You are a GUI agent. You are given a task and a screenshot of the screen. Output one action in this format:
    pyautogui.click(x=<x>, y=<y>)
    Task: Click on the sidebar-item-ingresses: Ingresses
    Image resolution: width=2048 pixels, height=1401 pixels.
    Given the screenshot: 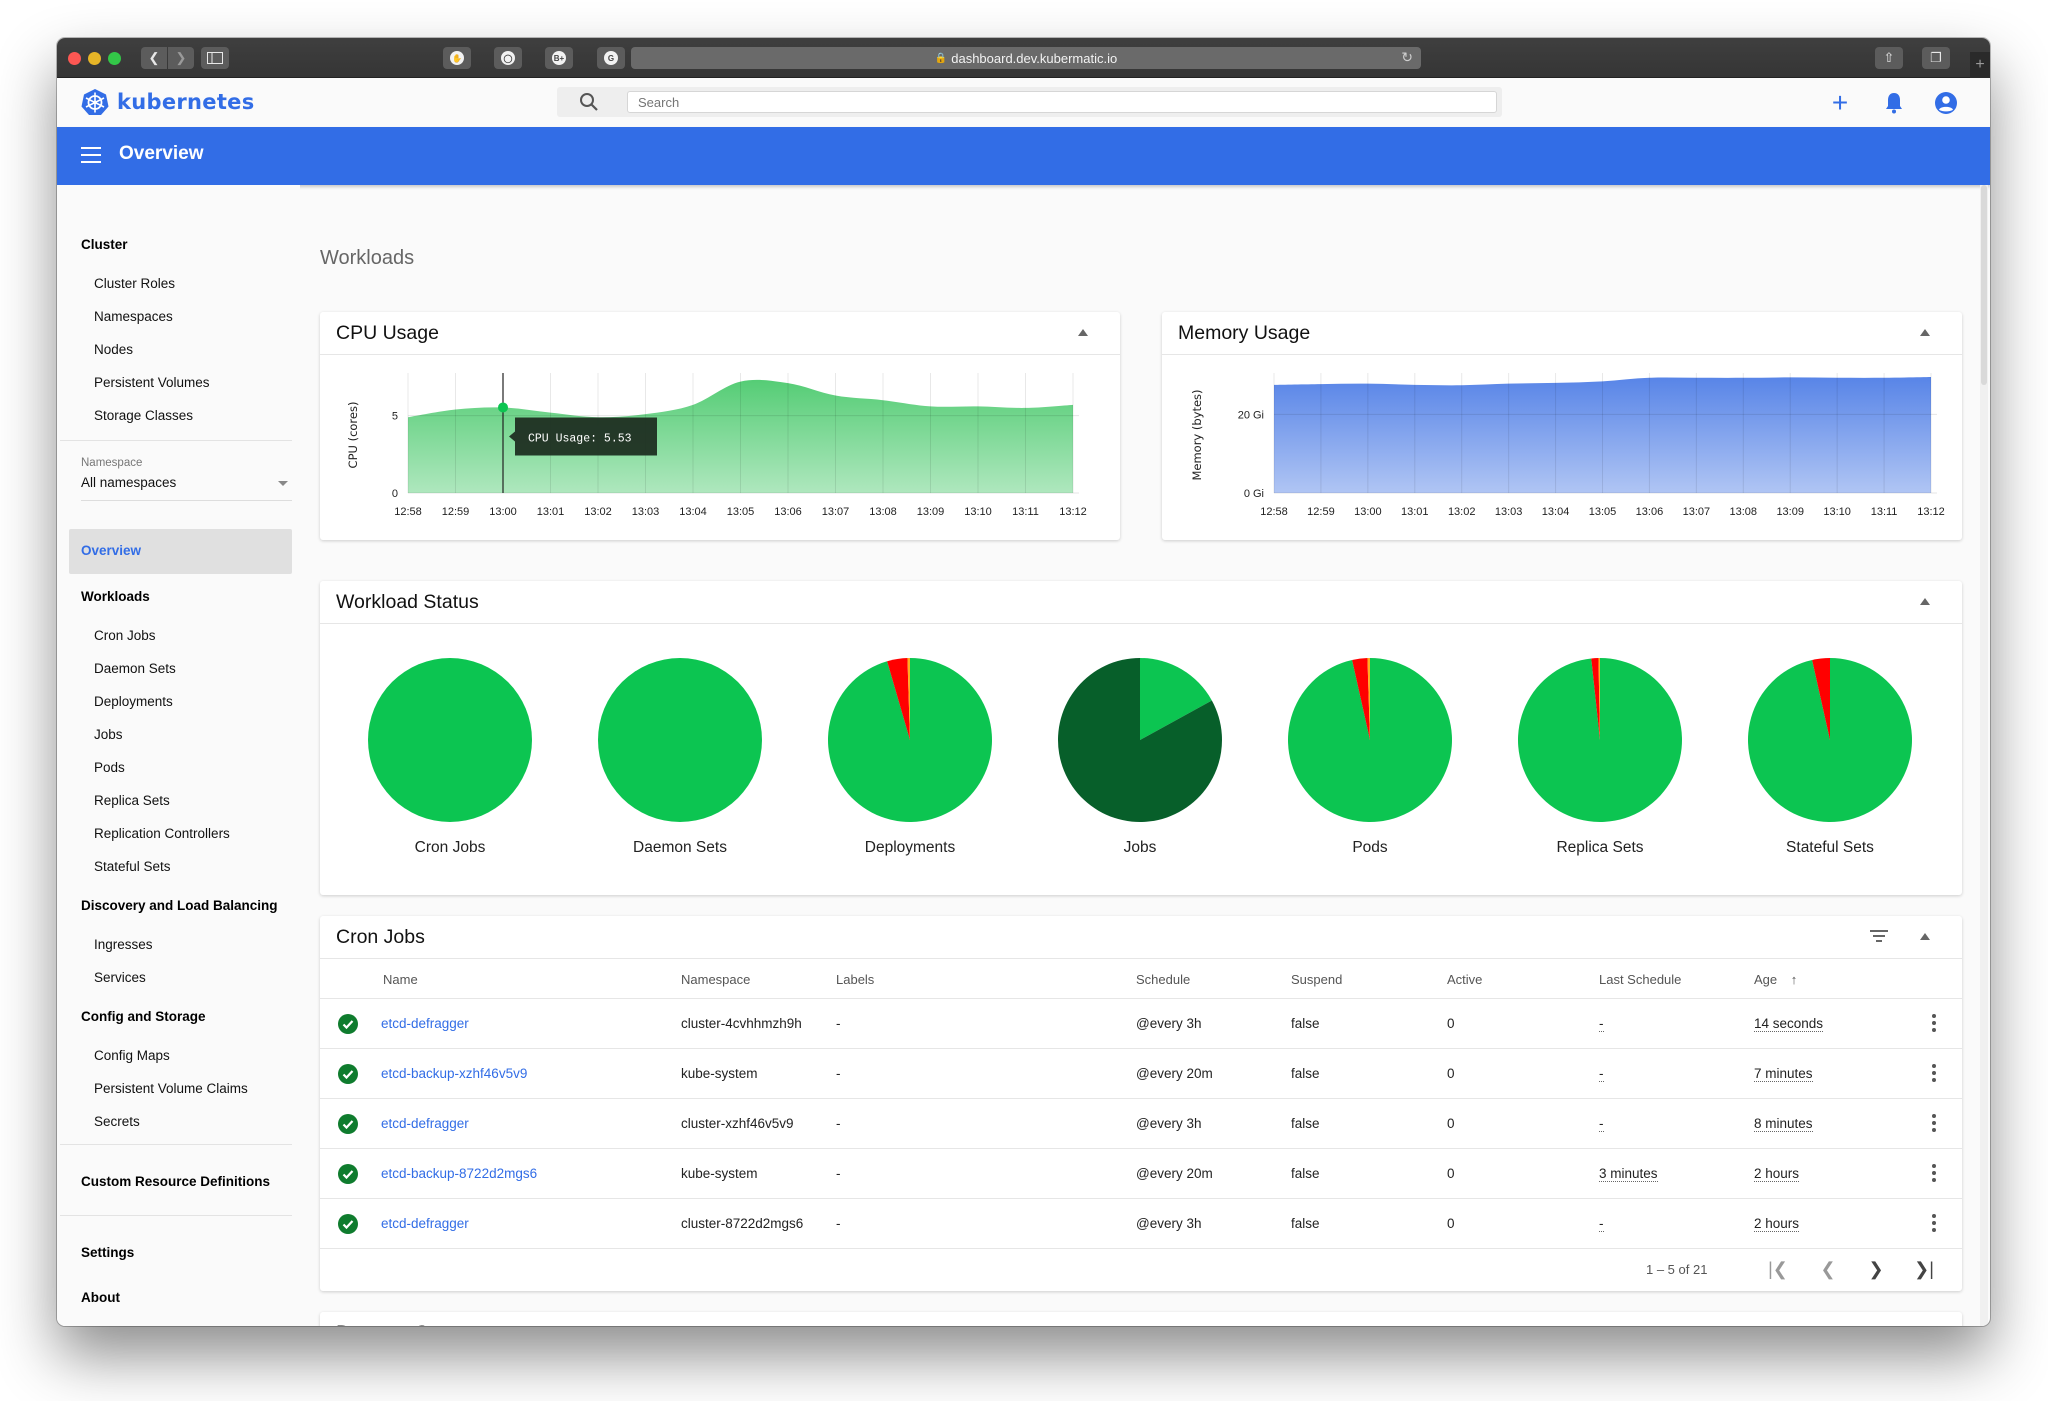 What is the action you would take?
    pyautogui.click(x=123, y=944)
    